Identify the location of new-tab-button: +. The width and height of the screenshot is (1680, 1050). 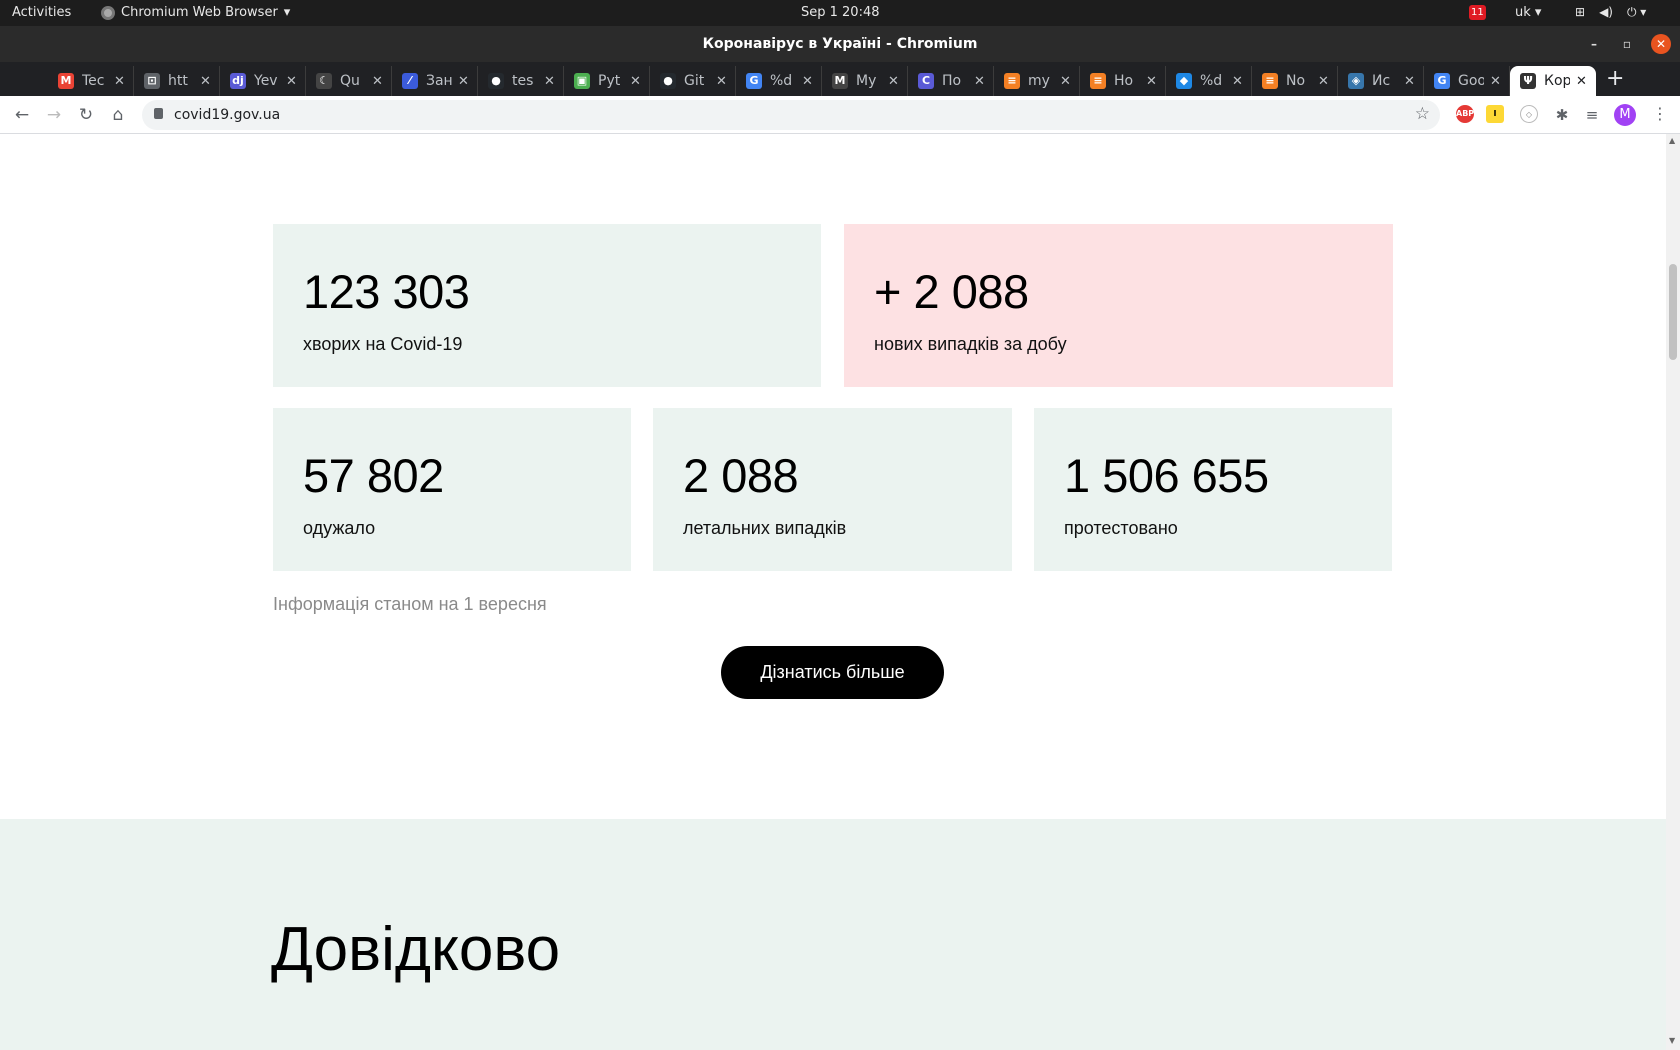
(1615, 78).